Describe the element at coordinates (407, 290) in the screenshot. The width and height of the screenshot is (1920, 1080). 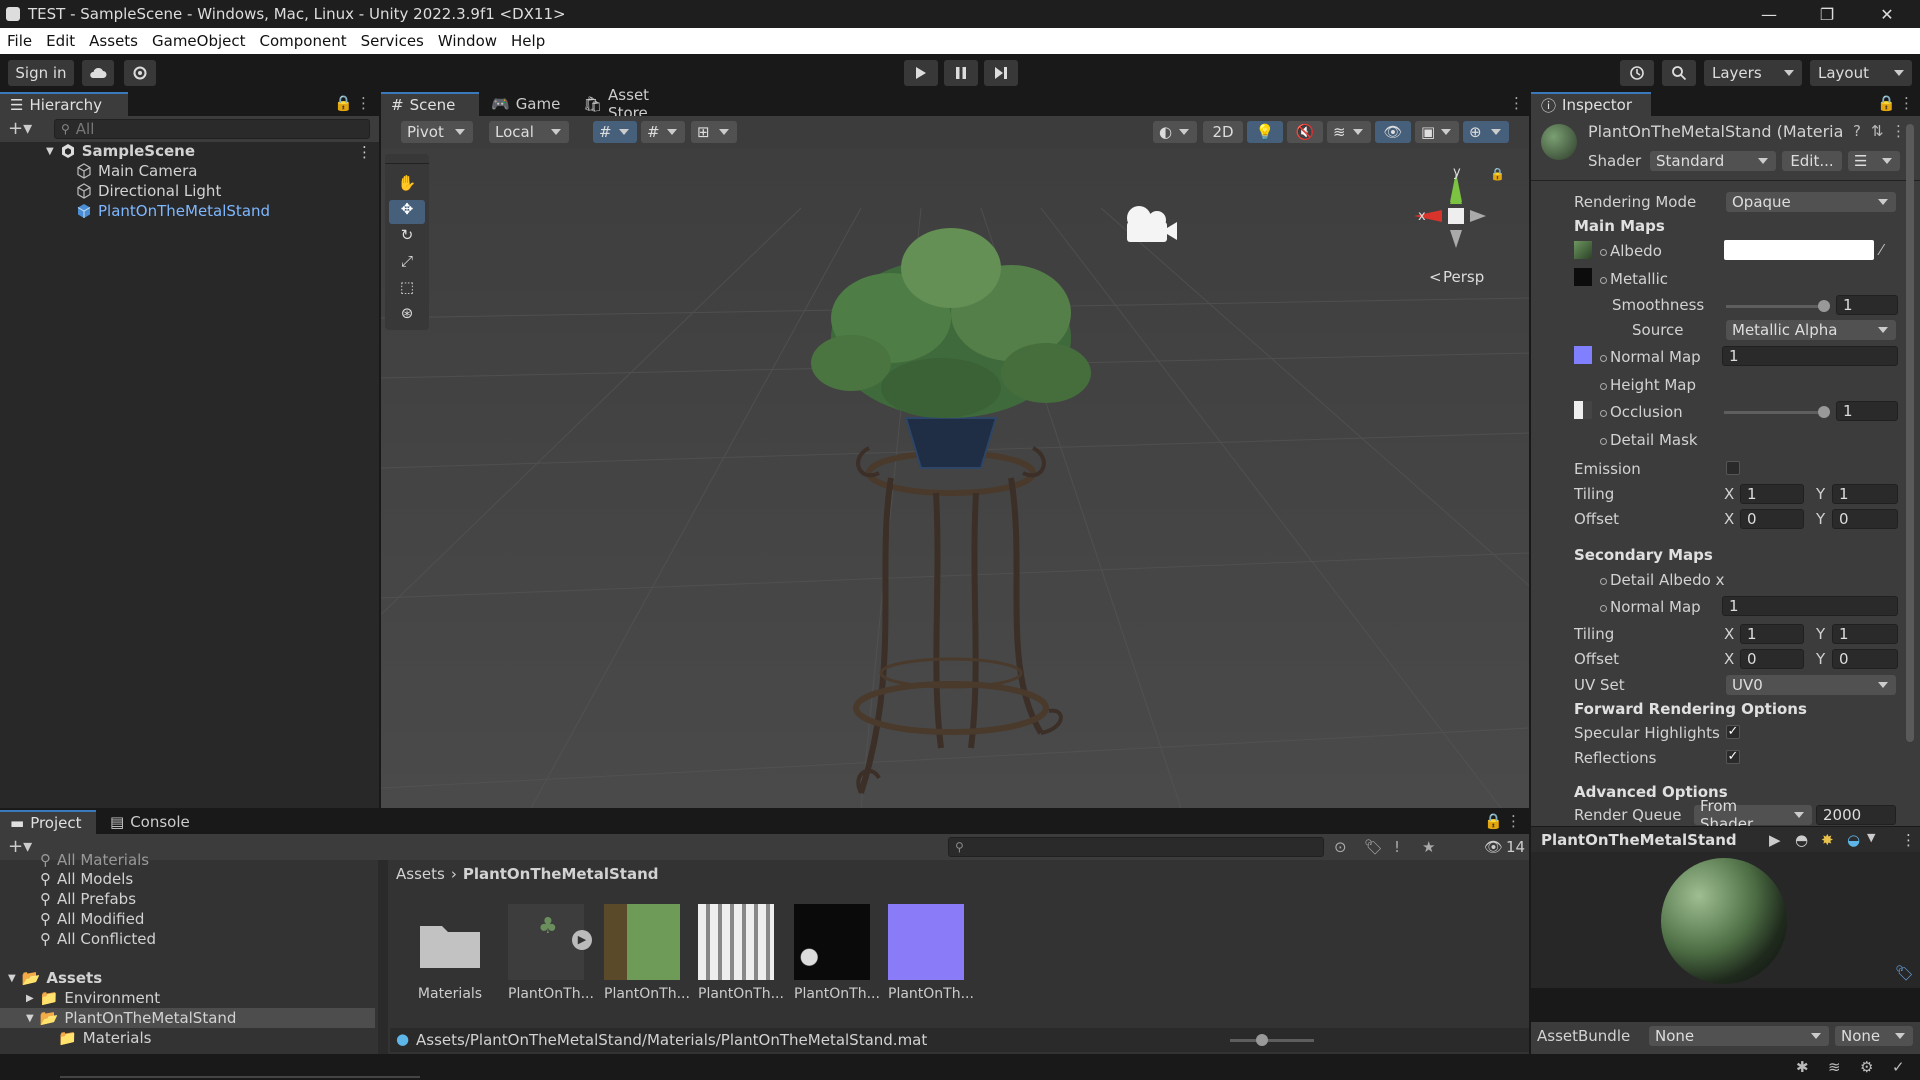
I see `rect-tool-icon: ⬚` at that location.